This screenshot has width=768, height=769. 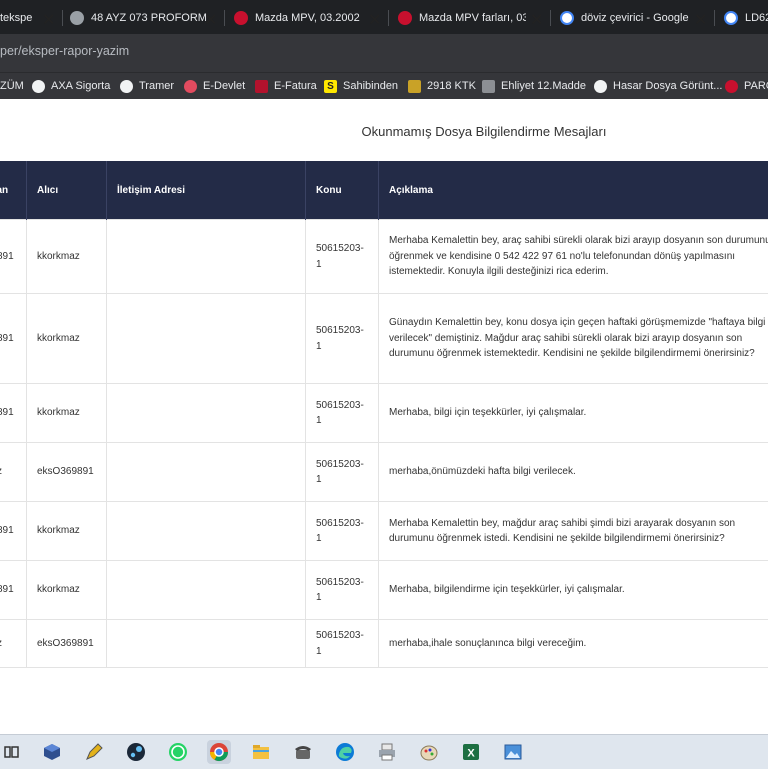 What do you see at coordinates (64, 51) in the screenshot?
I see `url-text: per/eksper-rapor-yazim` at bounding box center [64, 51].